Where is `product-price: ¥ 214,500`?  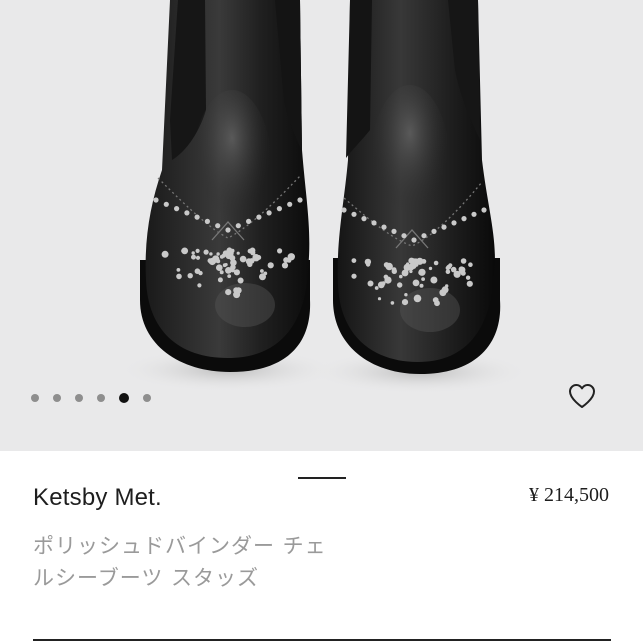 product-price: ¥ 214,500 is located at coordinates (569, 495).